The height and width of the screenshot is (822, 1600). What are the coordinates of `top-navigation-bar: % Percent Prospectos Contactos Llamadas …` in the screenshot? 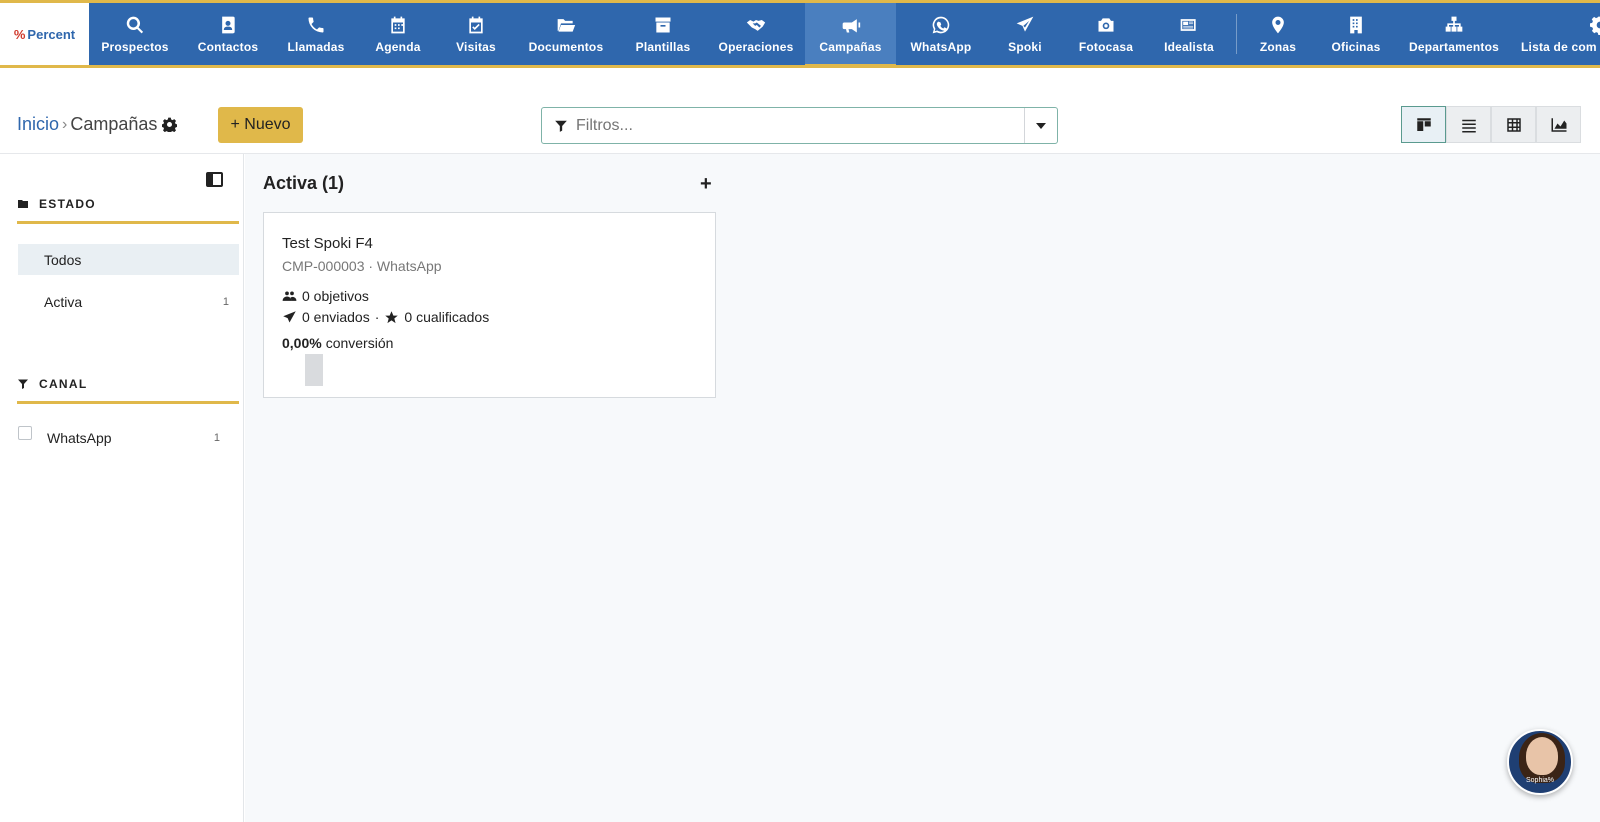 It's located at (800, 34).